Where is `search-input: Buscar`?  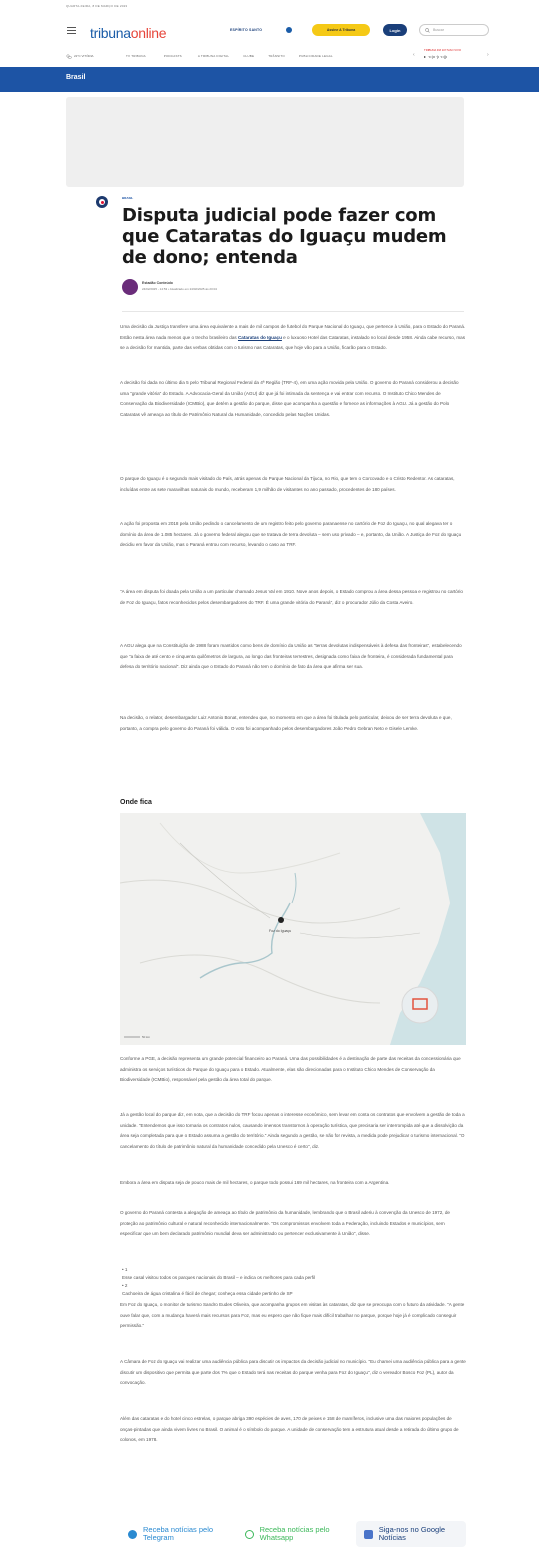
search-input: Buscar is located at coordinates (454, 30).